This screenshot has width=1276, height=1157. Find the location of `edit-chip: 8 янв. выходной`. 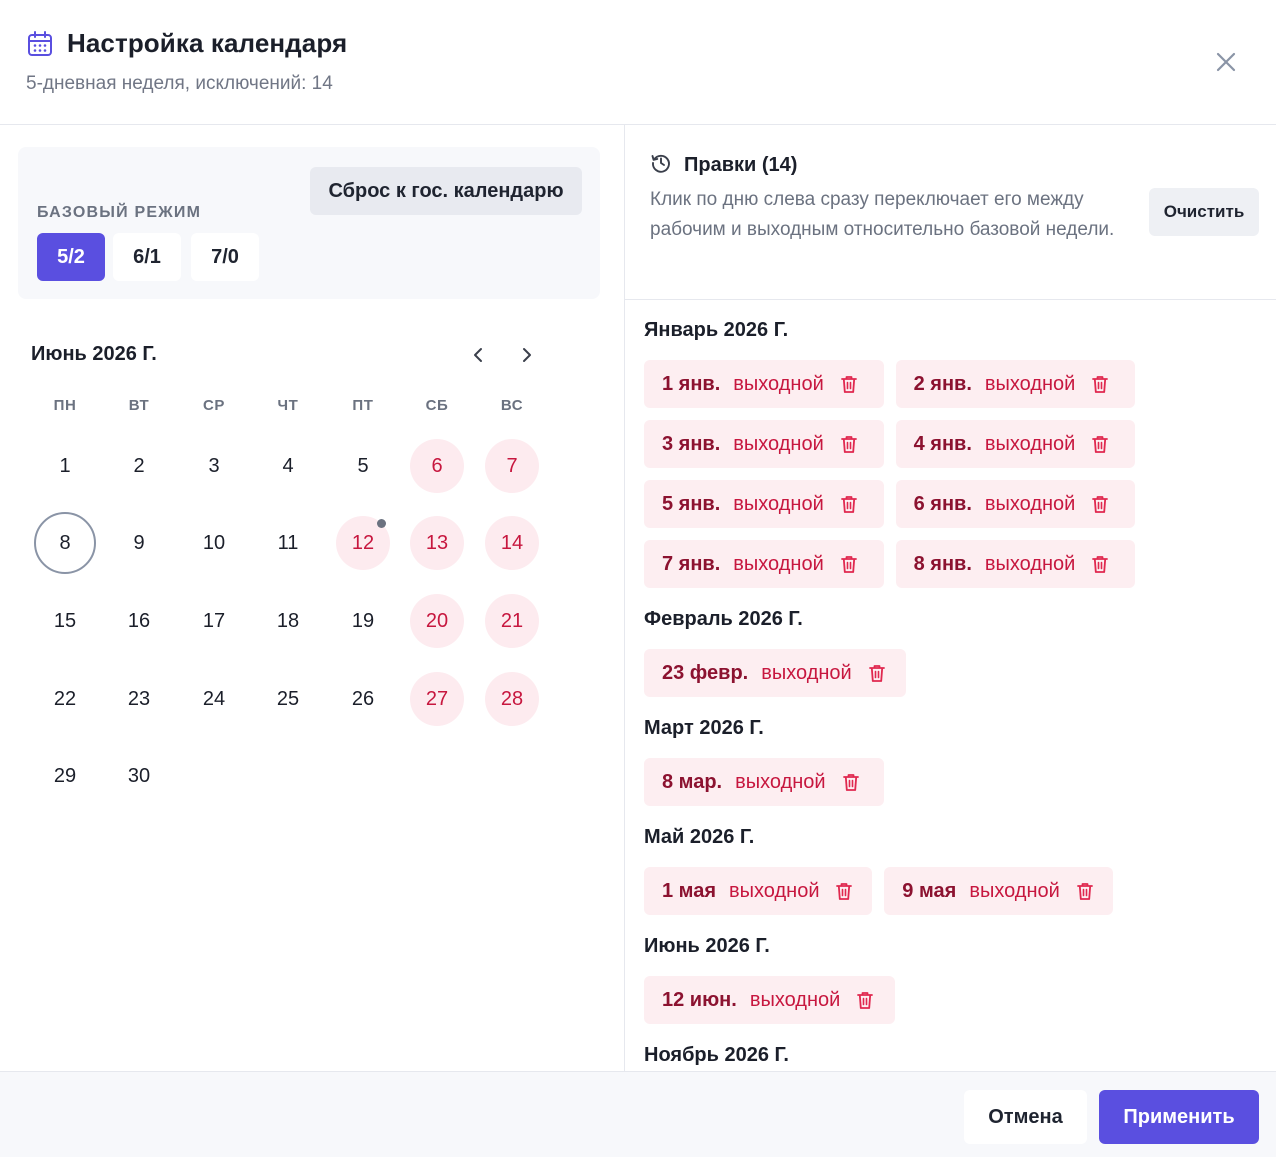

edit-chip: 8 янв. выходной is located at coordinates (1015, 564).